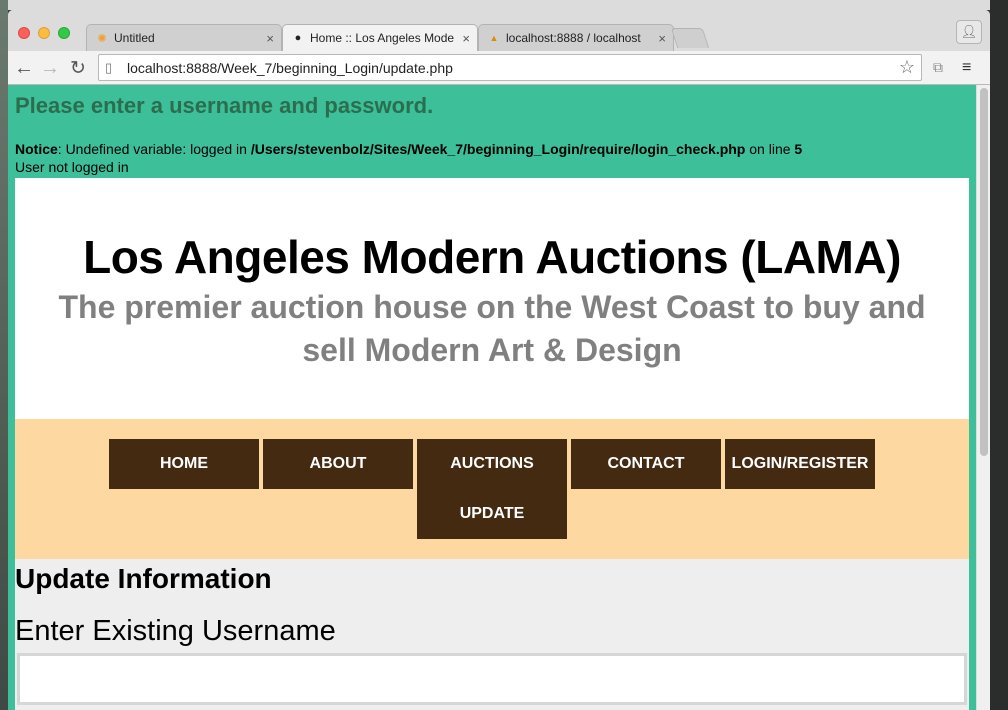 The height and width of the screenshot is (710, 1008). What do you see at coordinates (24, 33) in the screenshot?
I see `window-close-button` at bounding box center [24, 33].